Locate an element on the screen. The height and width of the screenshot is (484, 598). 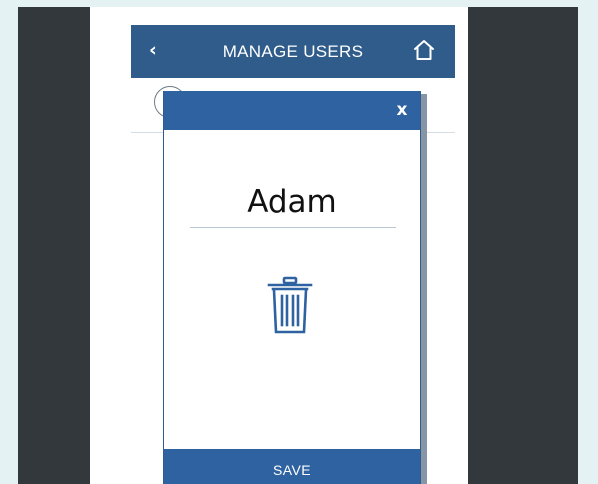
home-icon is located at coordinates (424, 50).